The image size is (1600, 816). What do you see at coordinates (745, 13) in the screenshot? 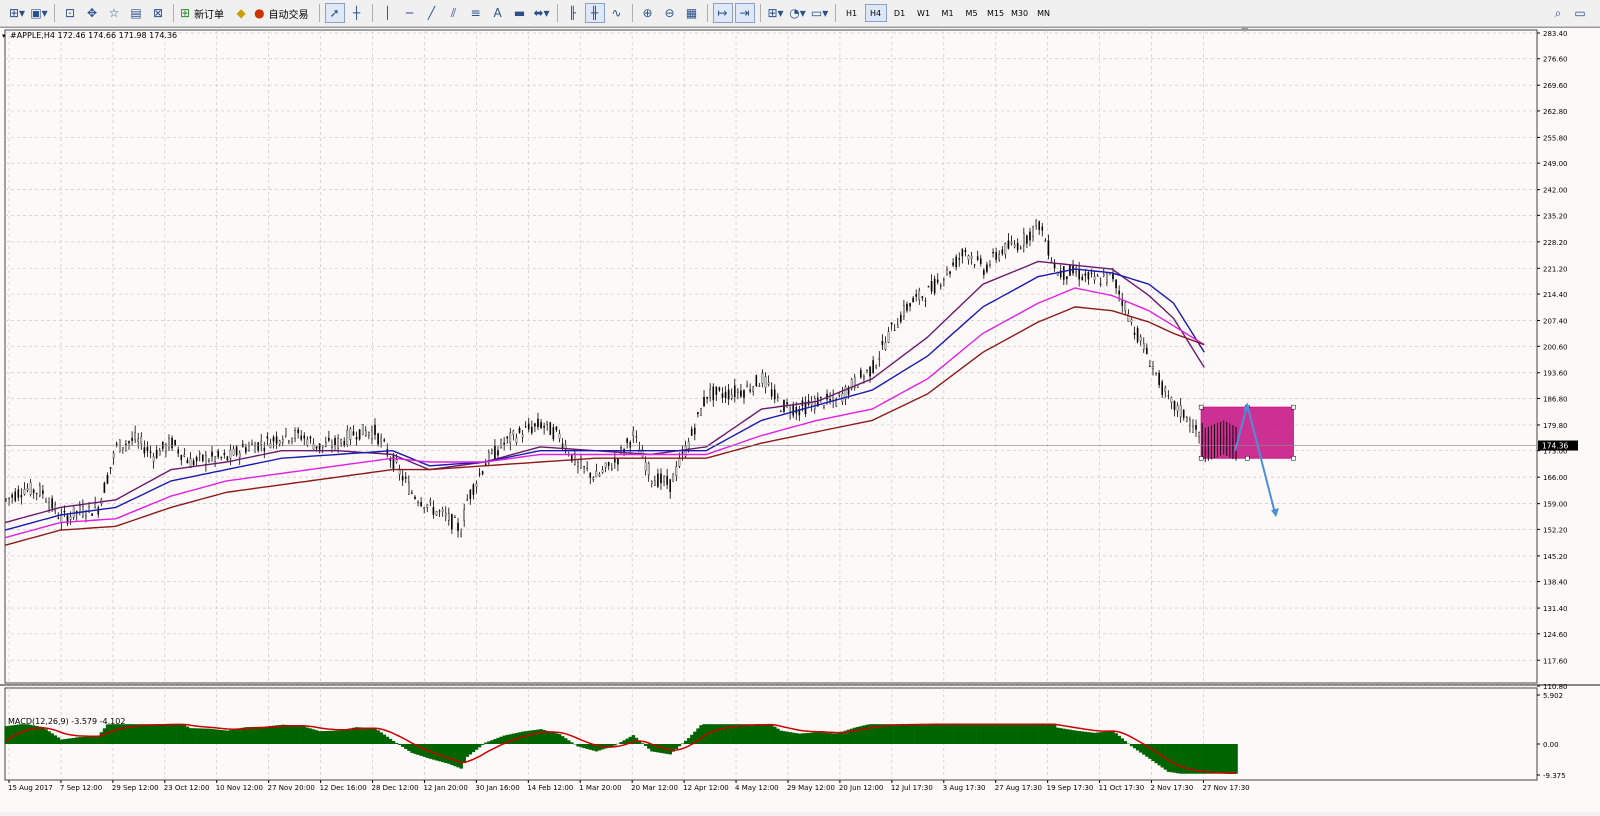
I see `chart-shift-icon: ⇥` at bounding box center [745, 13].